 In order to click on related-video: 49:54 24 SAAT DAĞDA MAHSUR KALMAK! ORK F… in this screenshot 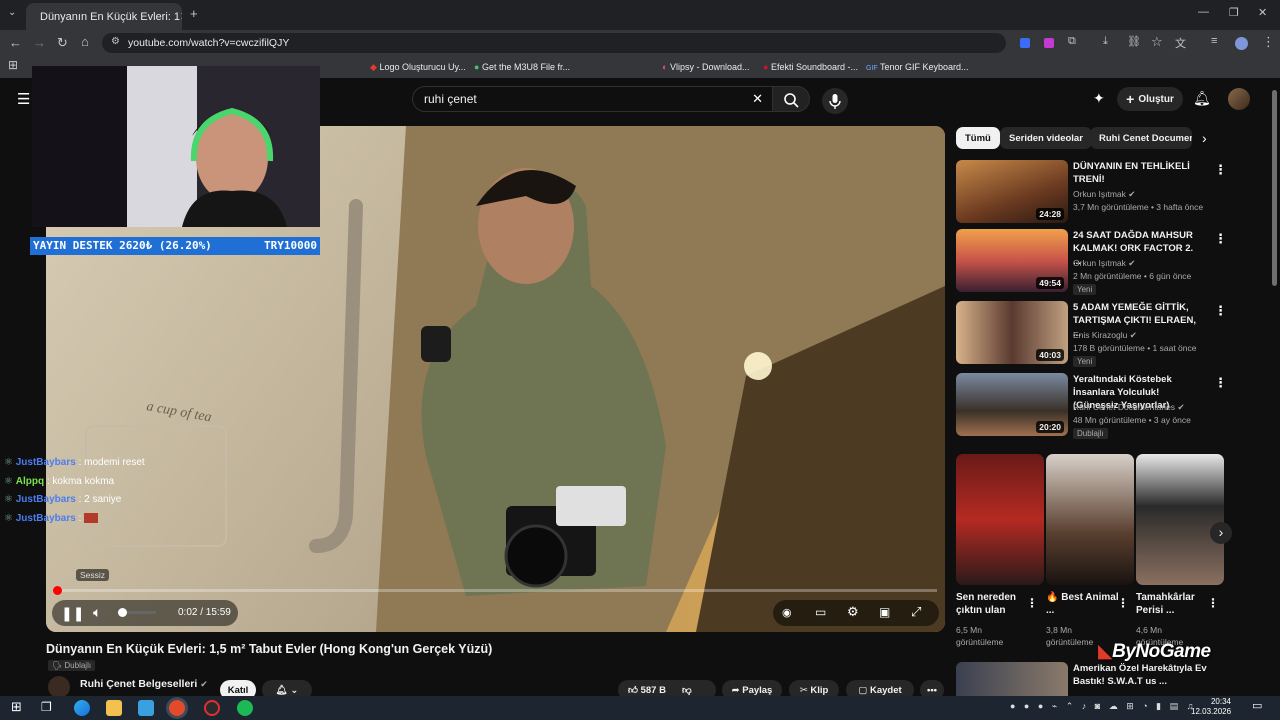, I will do `click(1111, 262)`.